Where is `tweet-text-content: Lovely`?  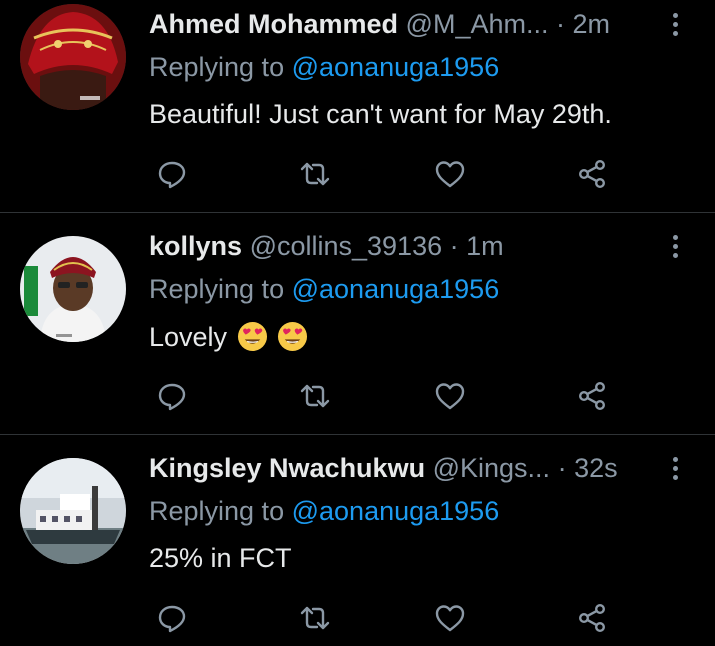 tweet-text-content: Lovely is located at coordinates (188, 337).